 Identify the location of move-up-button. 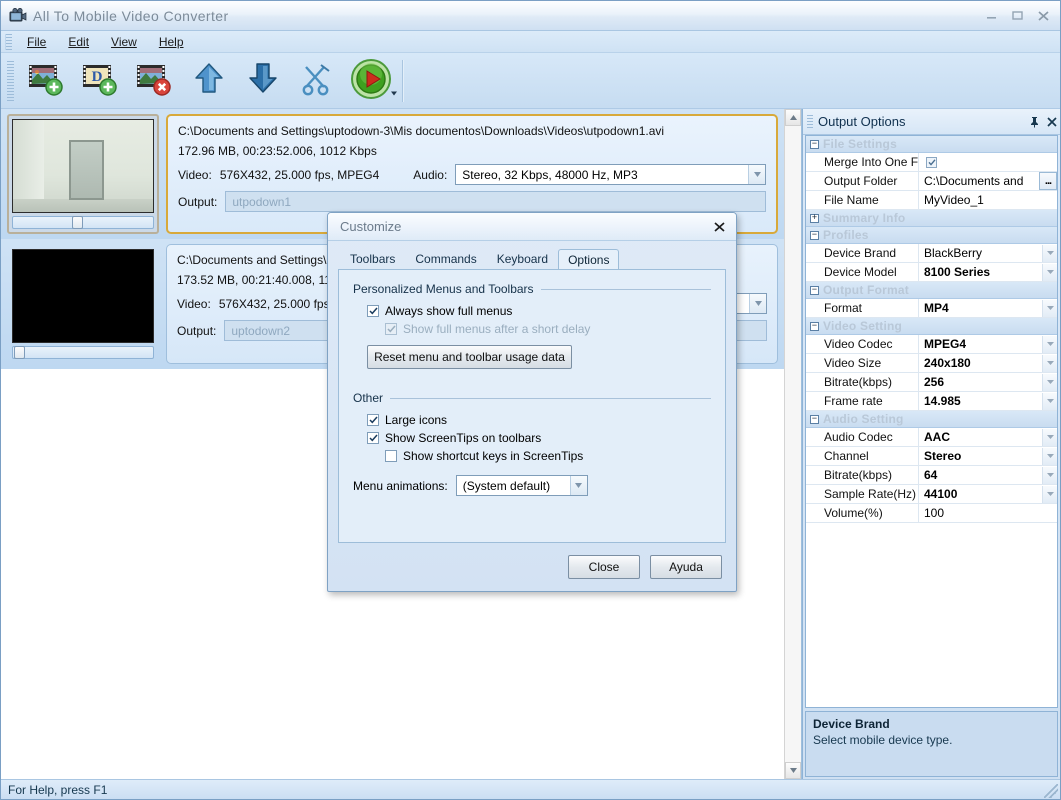
(209, 81).